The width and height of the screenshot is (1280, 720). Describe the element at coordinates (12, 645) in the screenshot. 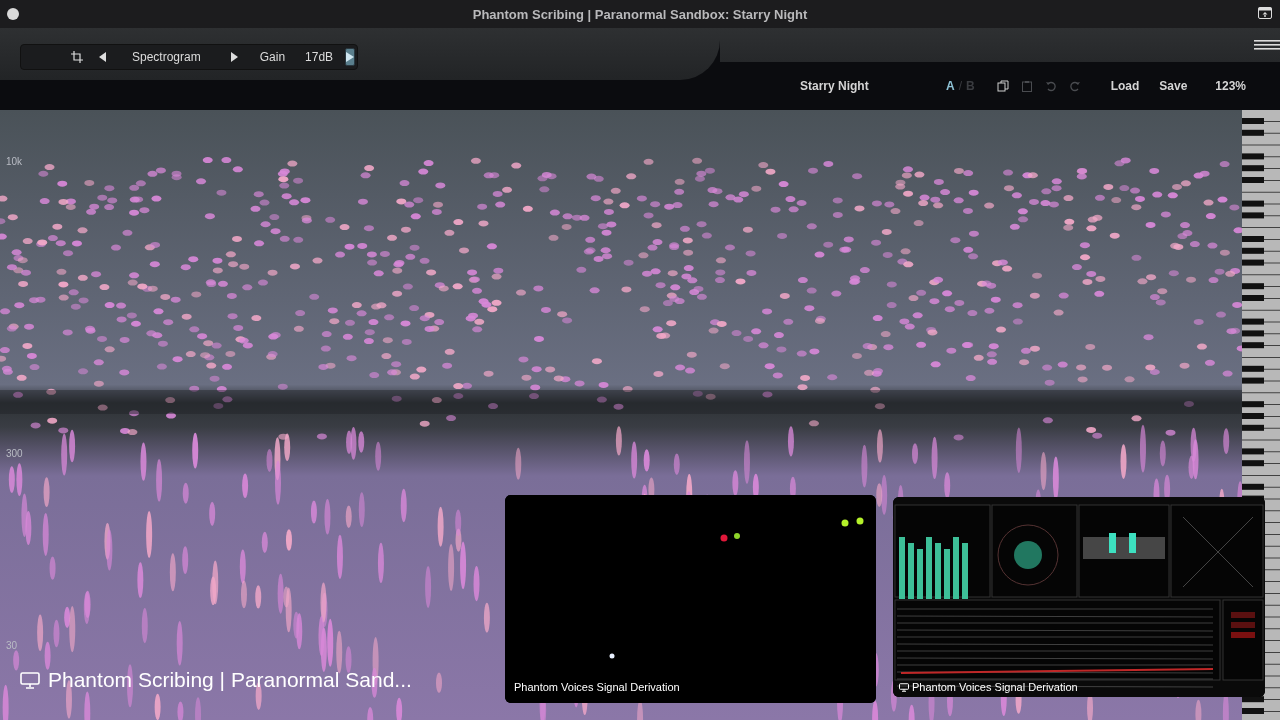

I see `frequency-label: 30` at that location.